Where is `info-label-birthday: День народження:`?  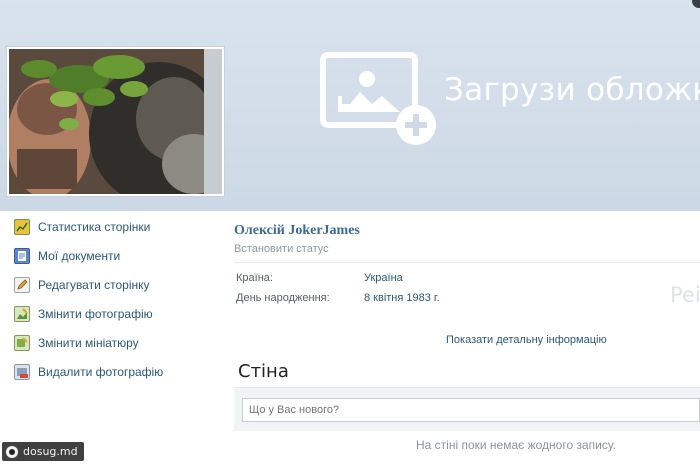 info-label-birthday: День народження: is located at coordinates (283, 298).